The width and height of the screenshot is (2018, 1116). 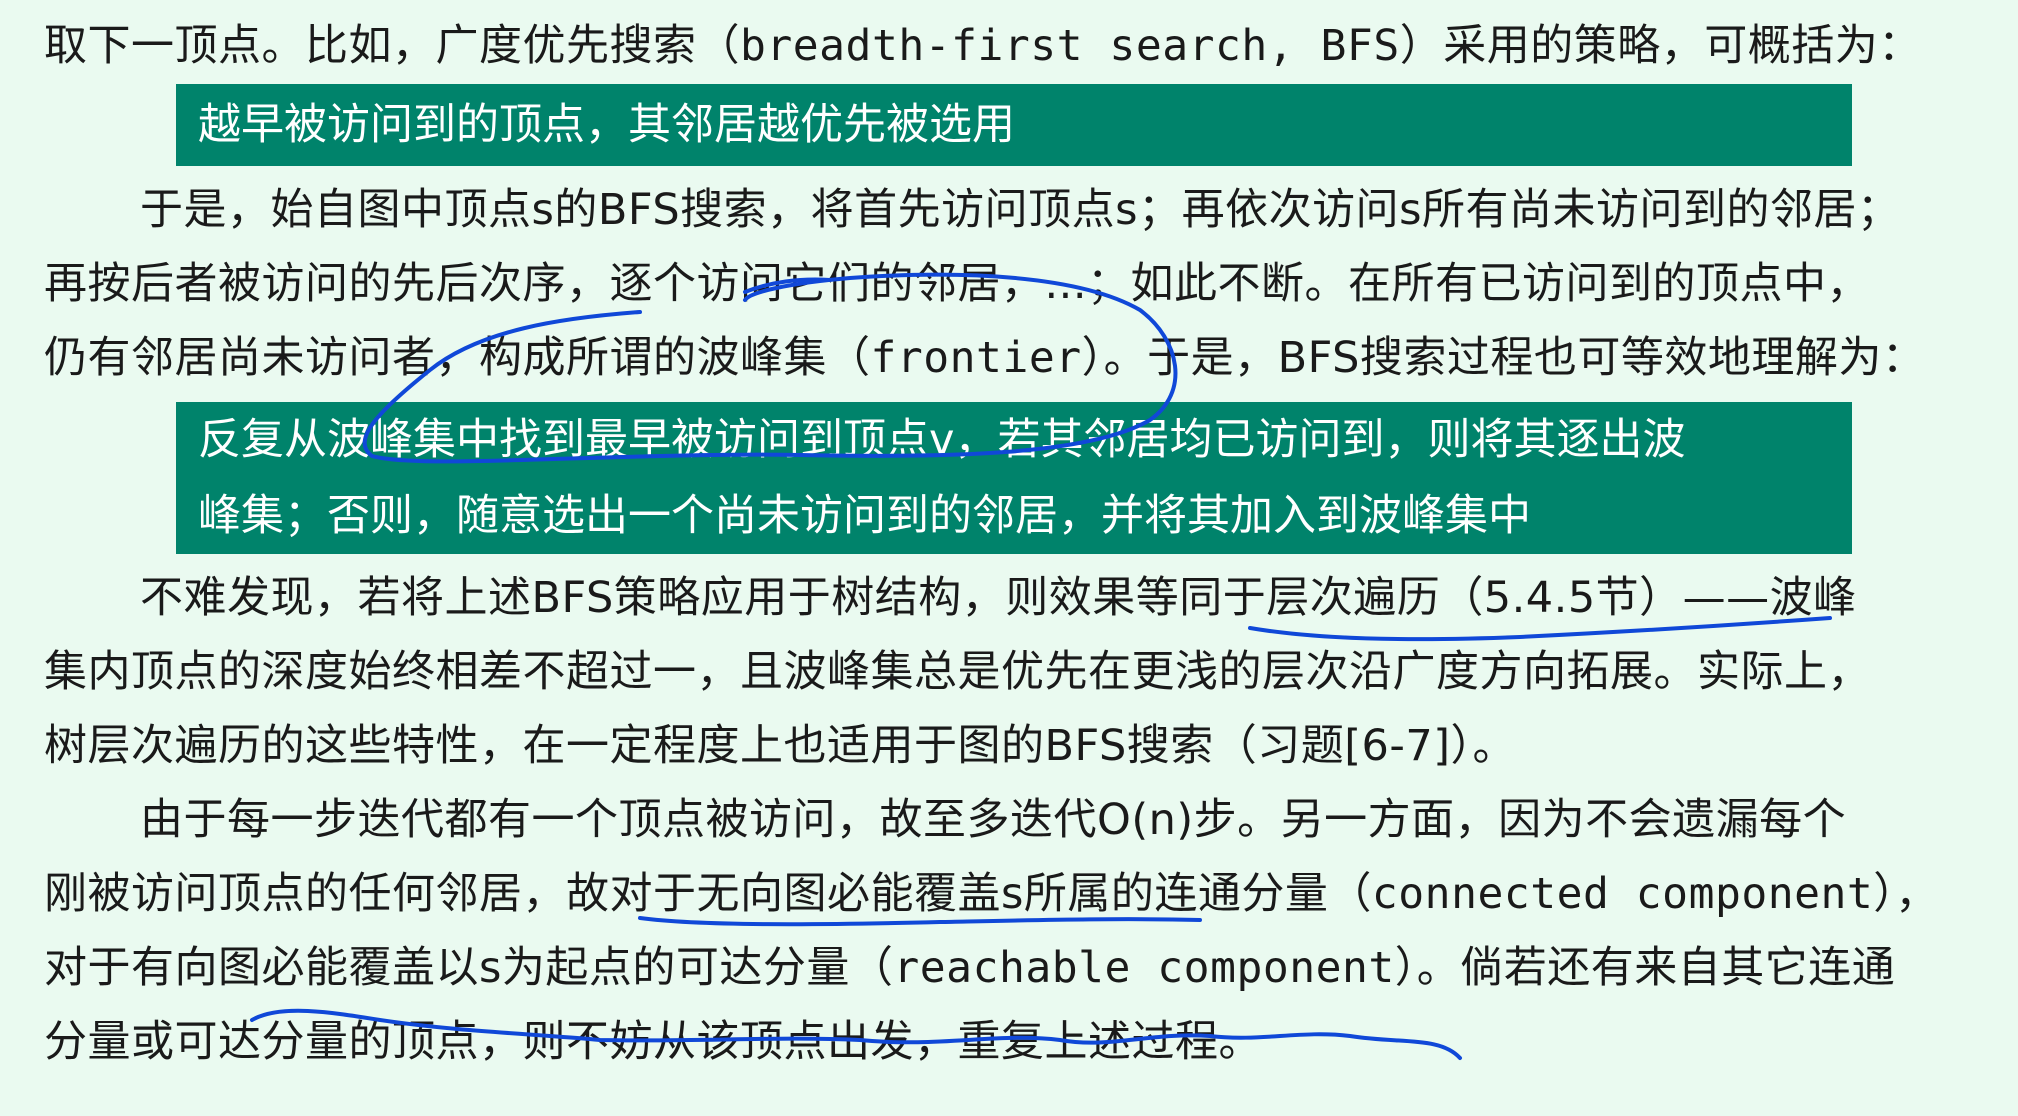 I want to click on code-term: reachable component, so click(x=1144, y=968).